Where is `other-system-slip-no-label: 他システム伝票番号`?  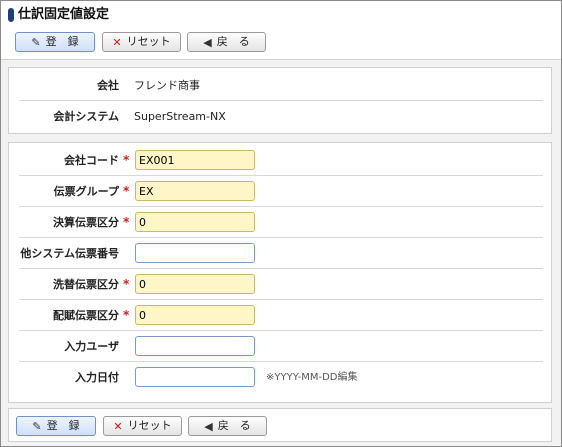 other-system-slip-no-label: 他システム伝票番号 is located at coordinates (69, 253).